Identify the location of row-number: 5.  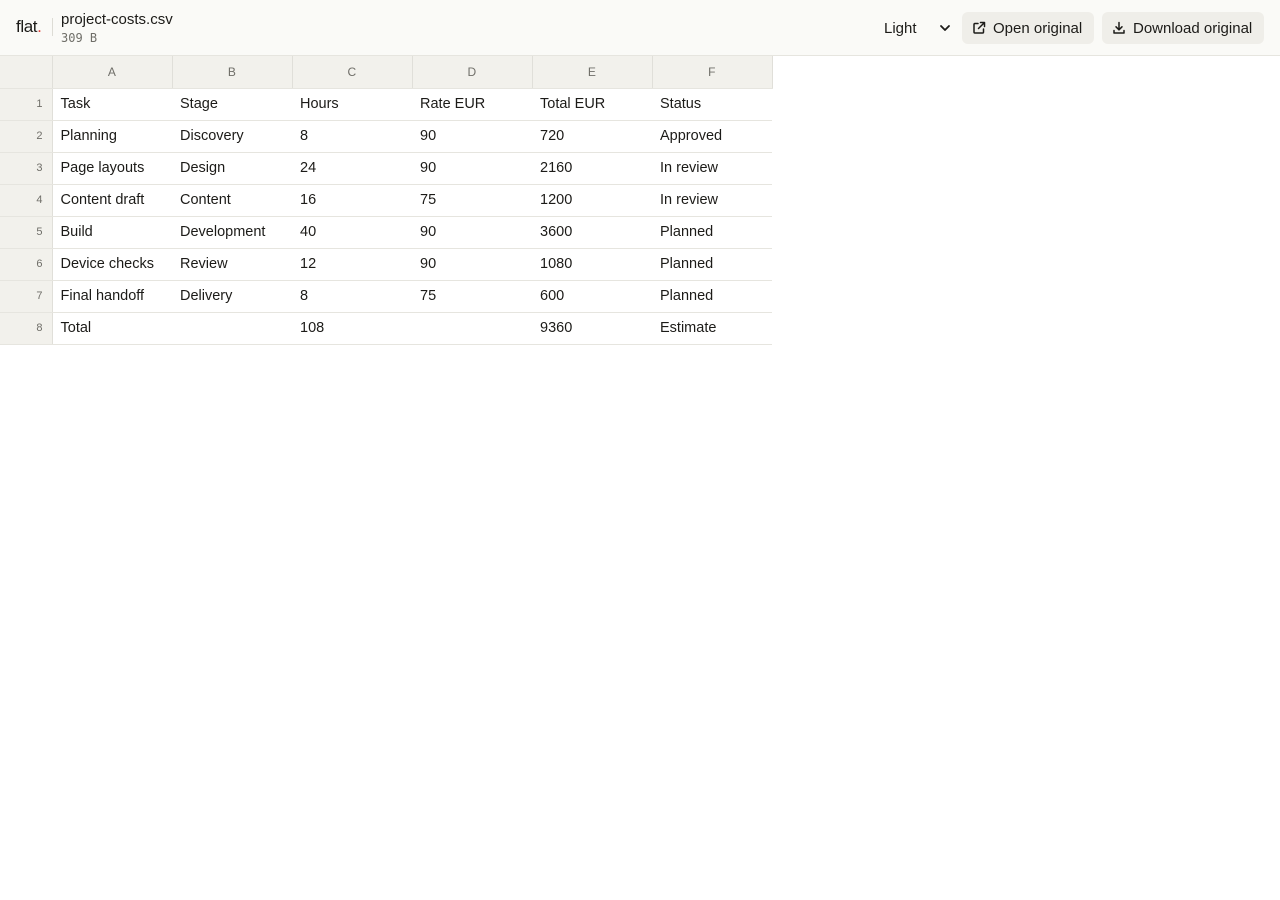
(26, 232).